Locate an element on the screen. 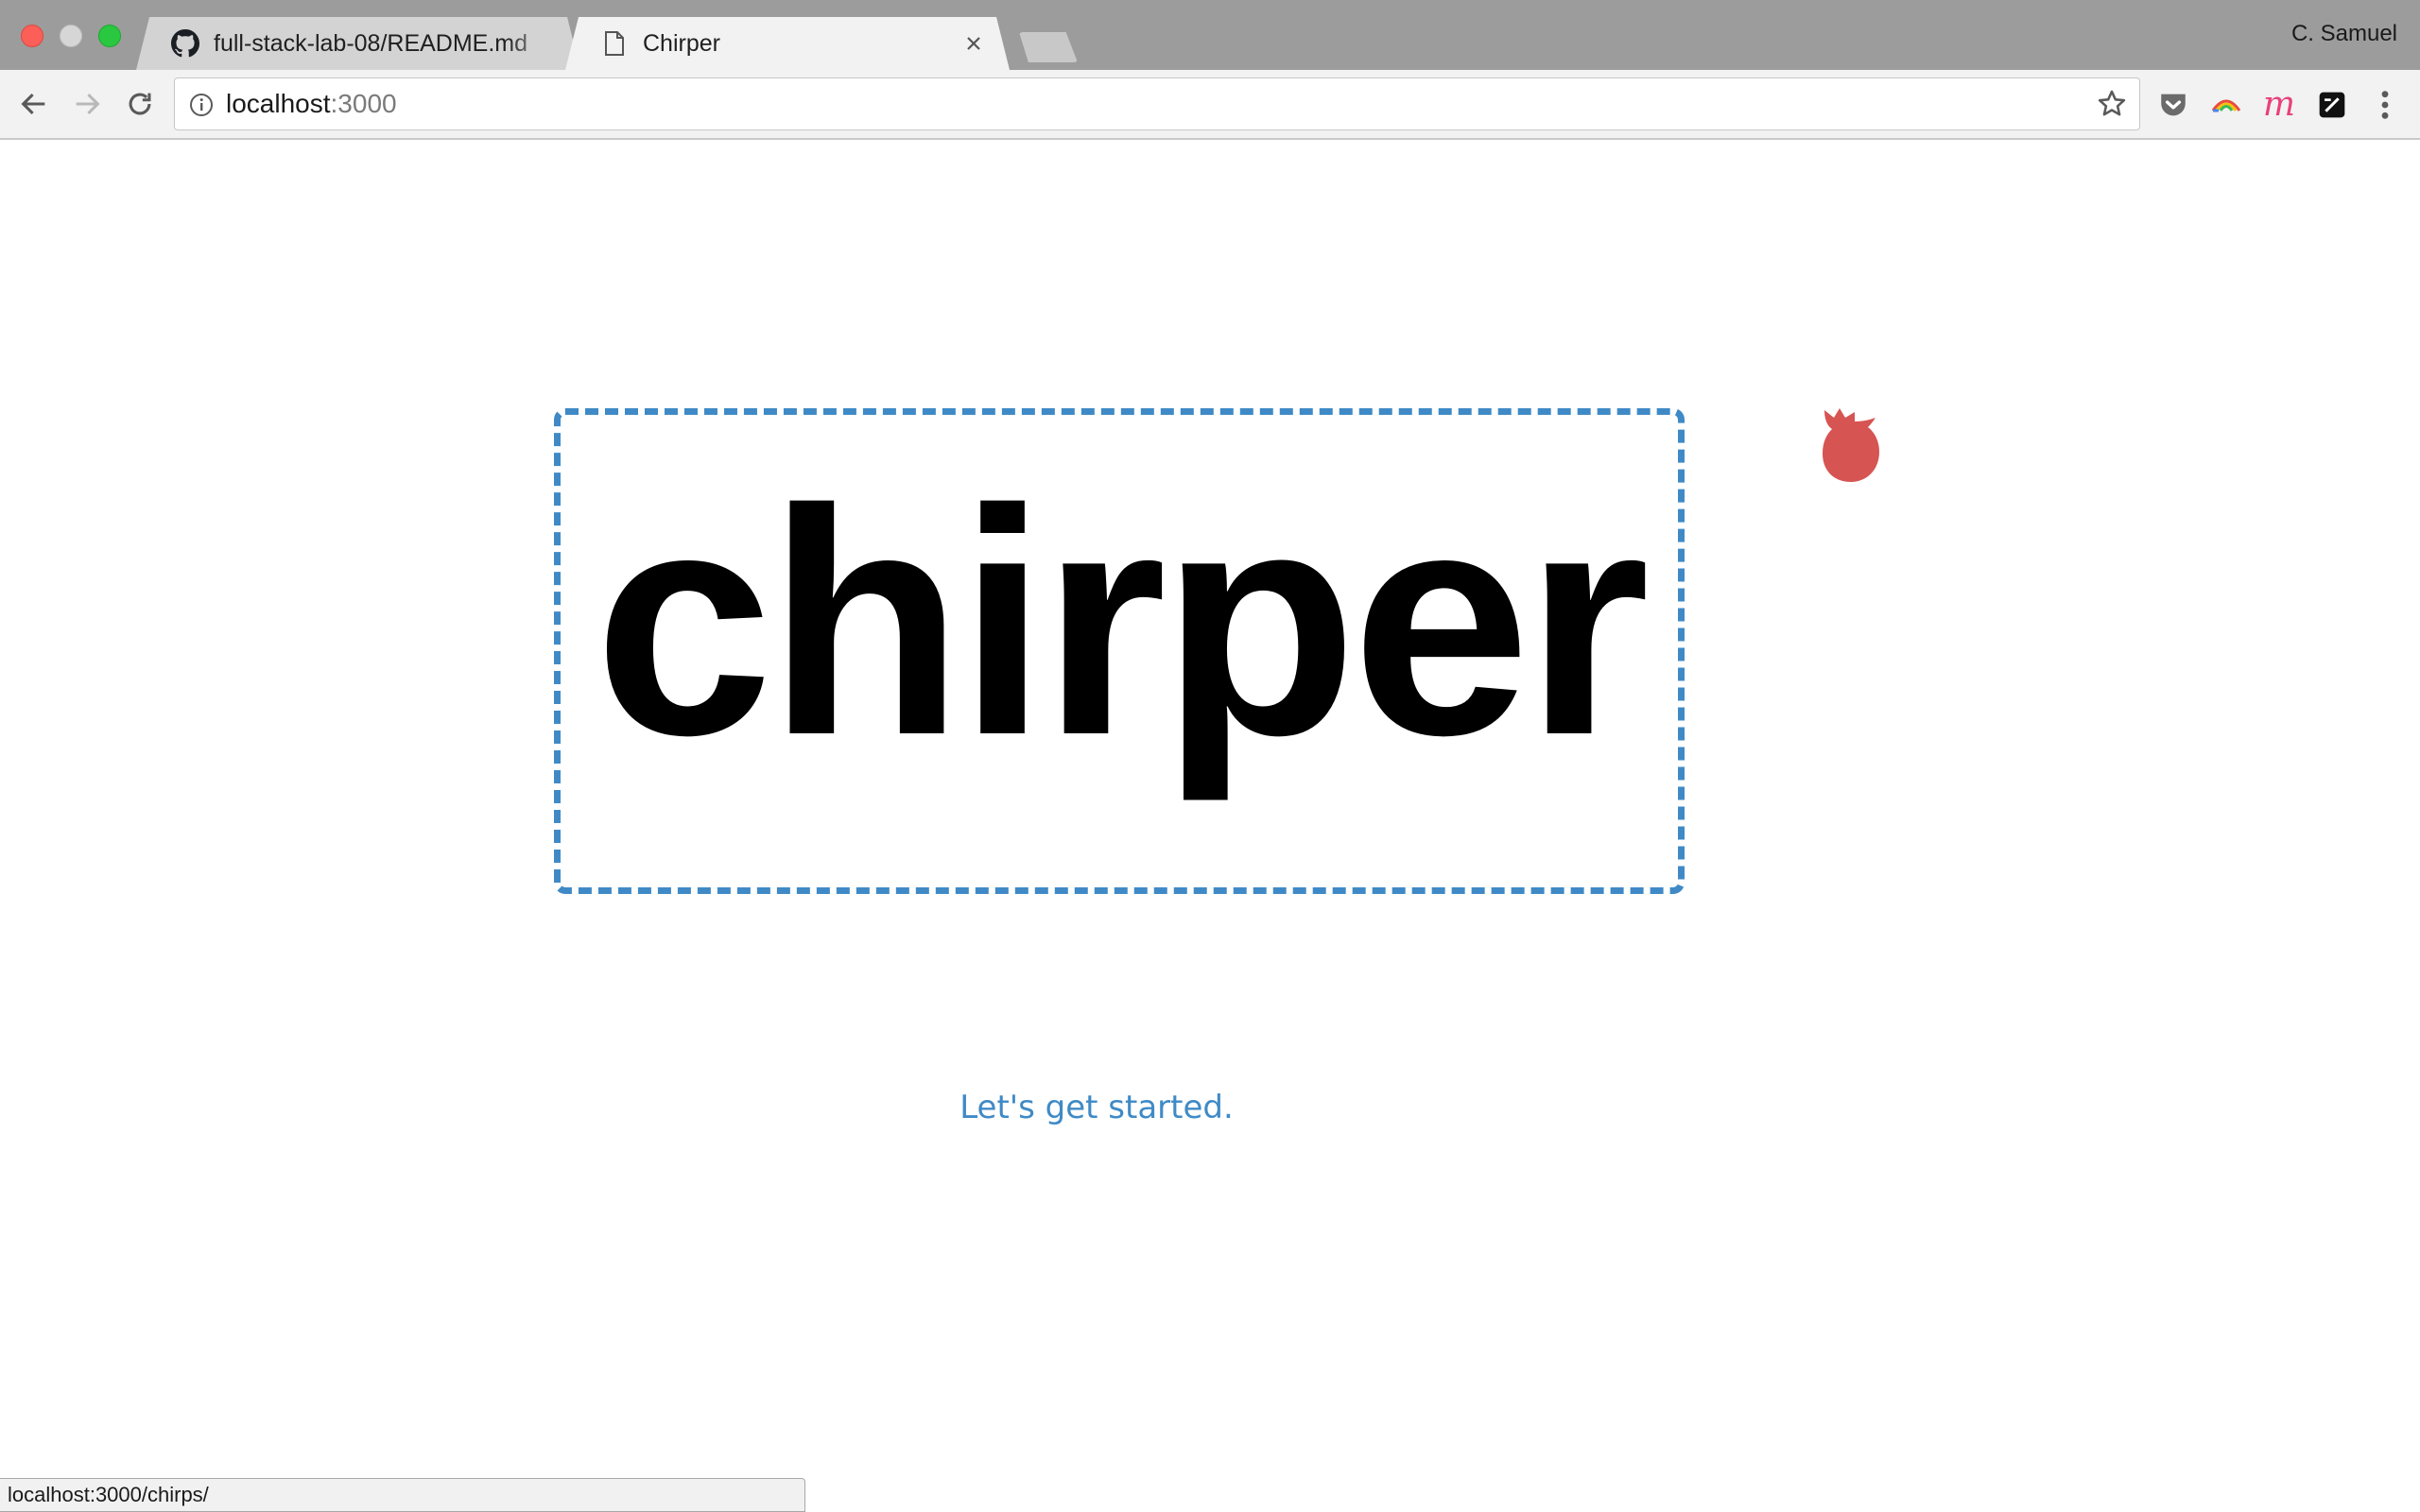 This screenshot has width=2420, height=1512. get-started-link: Let's get started. is located at coordinates (1096, 1107).